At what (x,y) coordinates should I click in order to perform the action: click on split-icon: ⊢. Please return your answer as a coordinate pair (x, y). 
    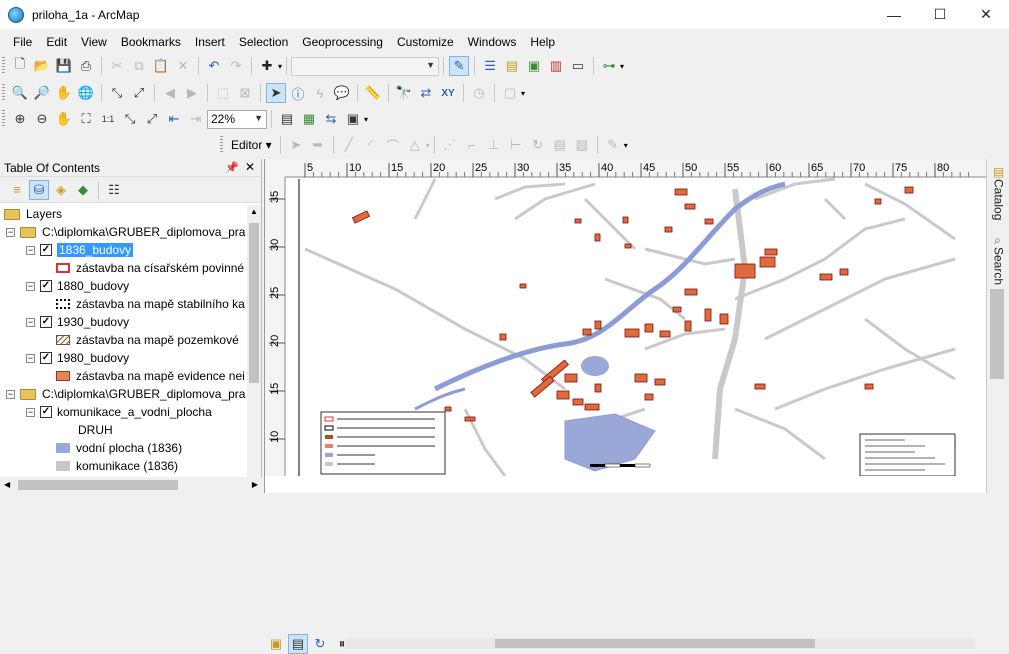
    Looking at the image, I should click on (516, 145).